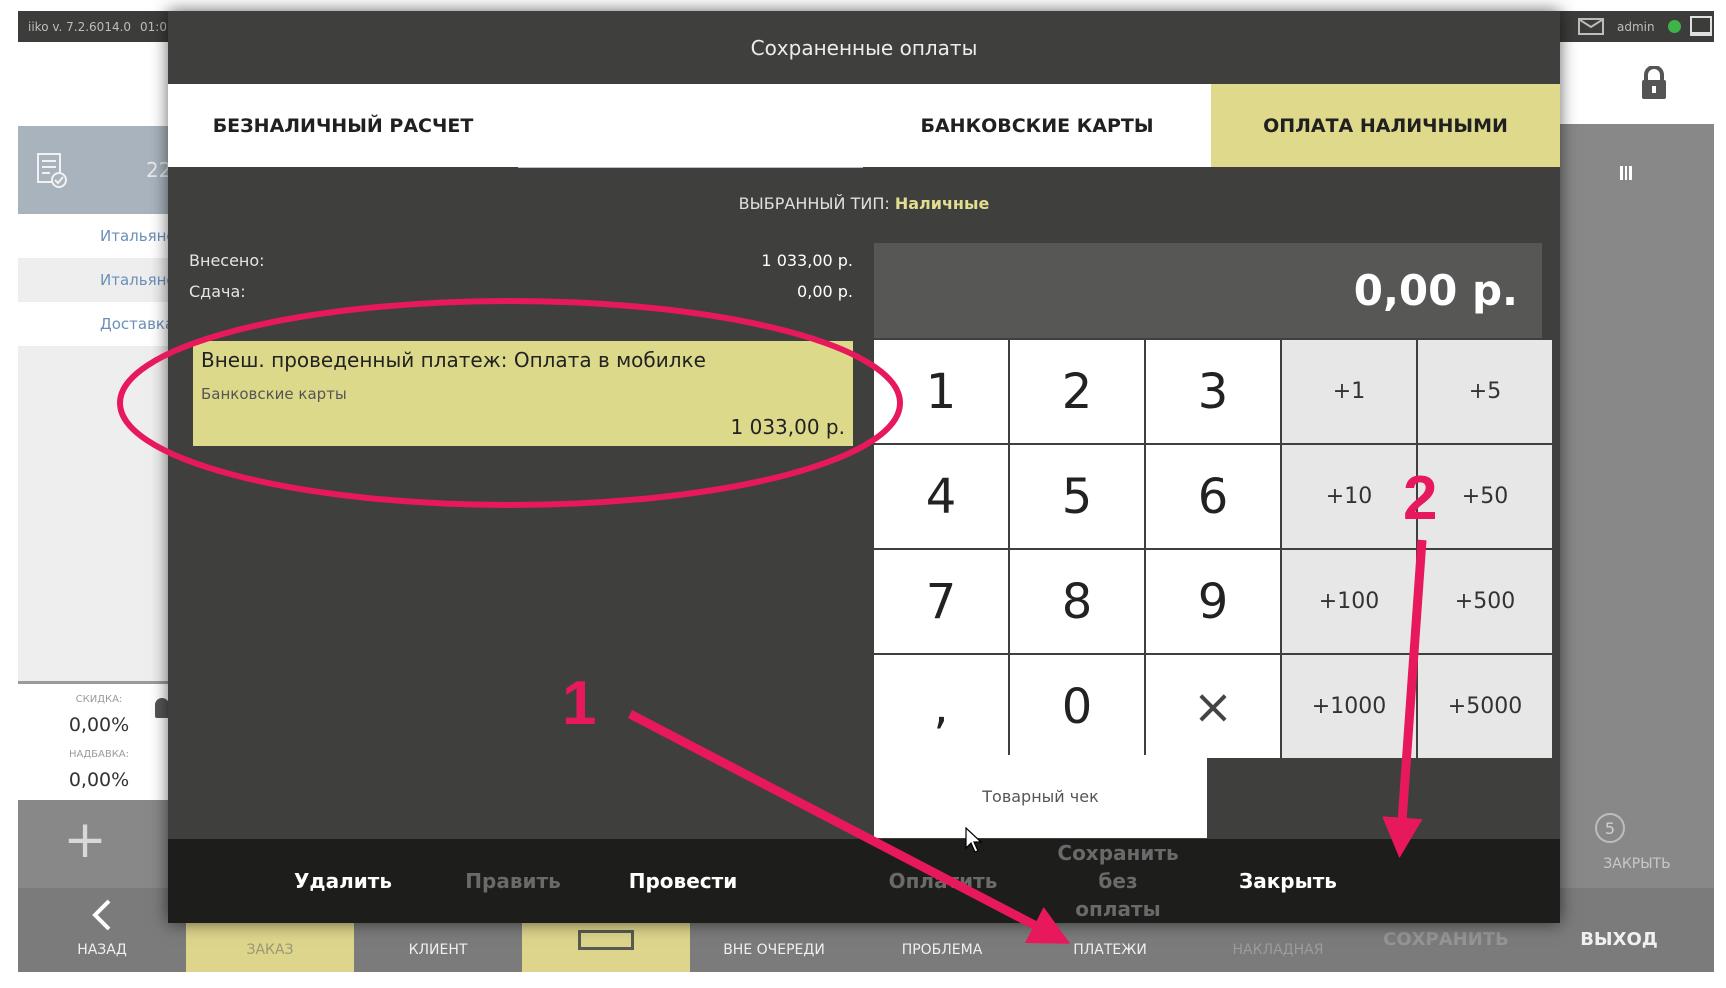 The width and height of the screenshot is (1726, 988). What do you see at coordinates (1077, 391) in the screenshot?
I see `key-2: 2` at bounding box center [1077, 391].